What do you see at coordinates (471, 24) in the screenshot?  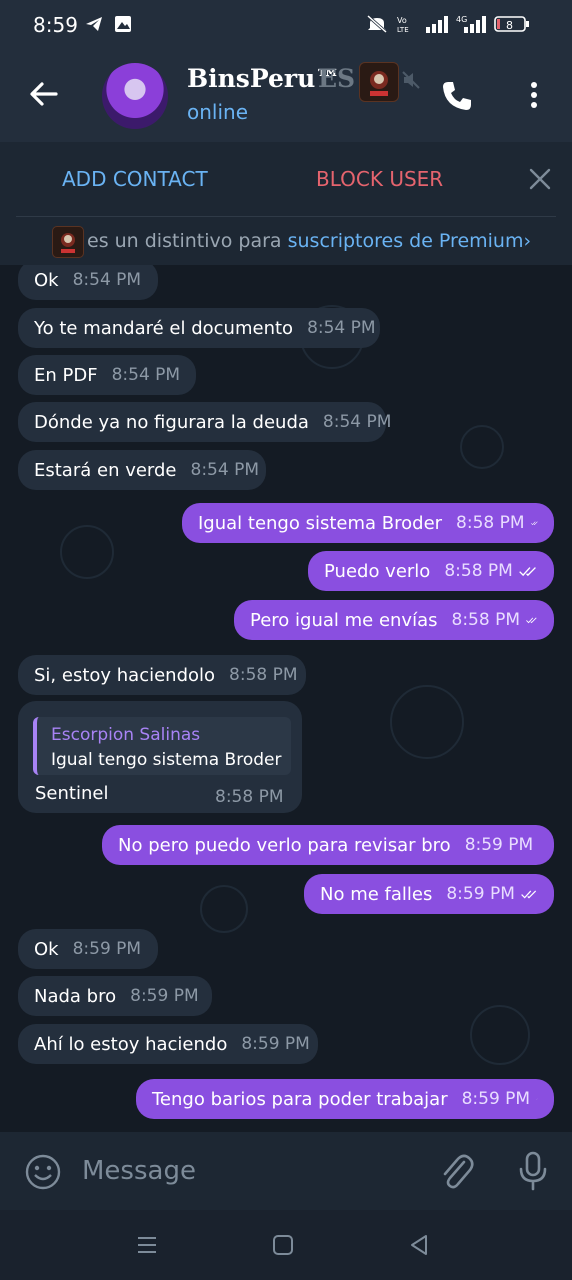 I see `signal-4g-icon: 4G` at bounding box center [471, 24].